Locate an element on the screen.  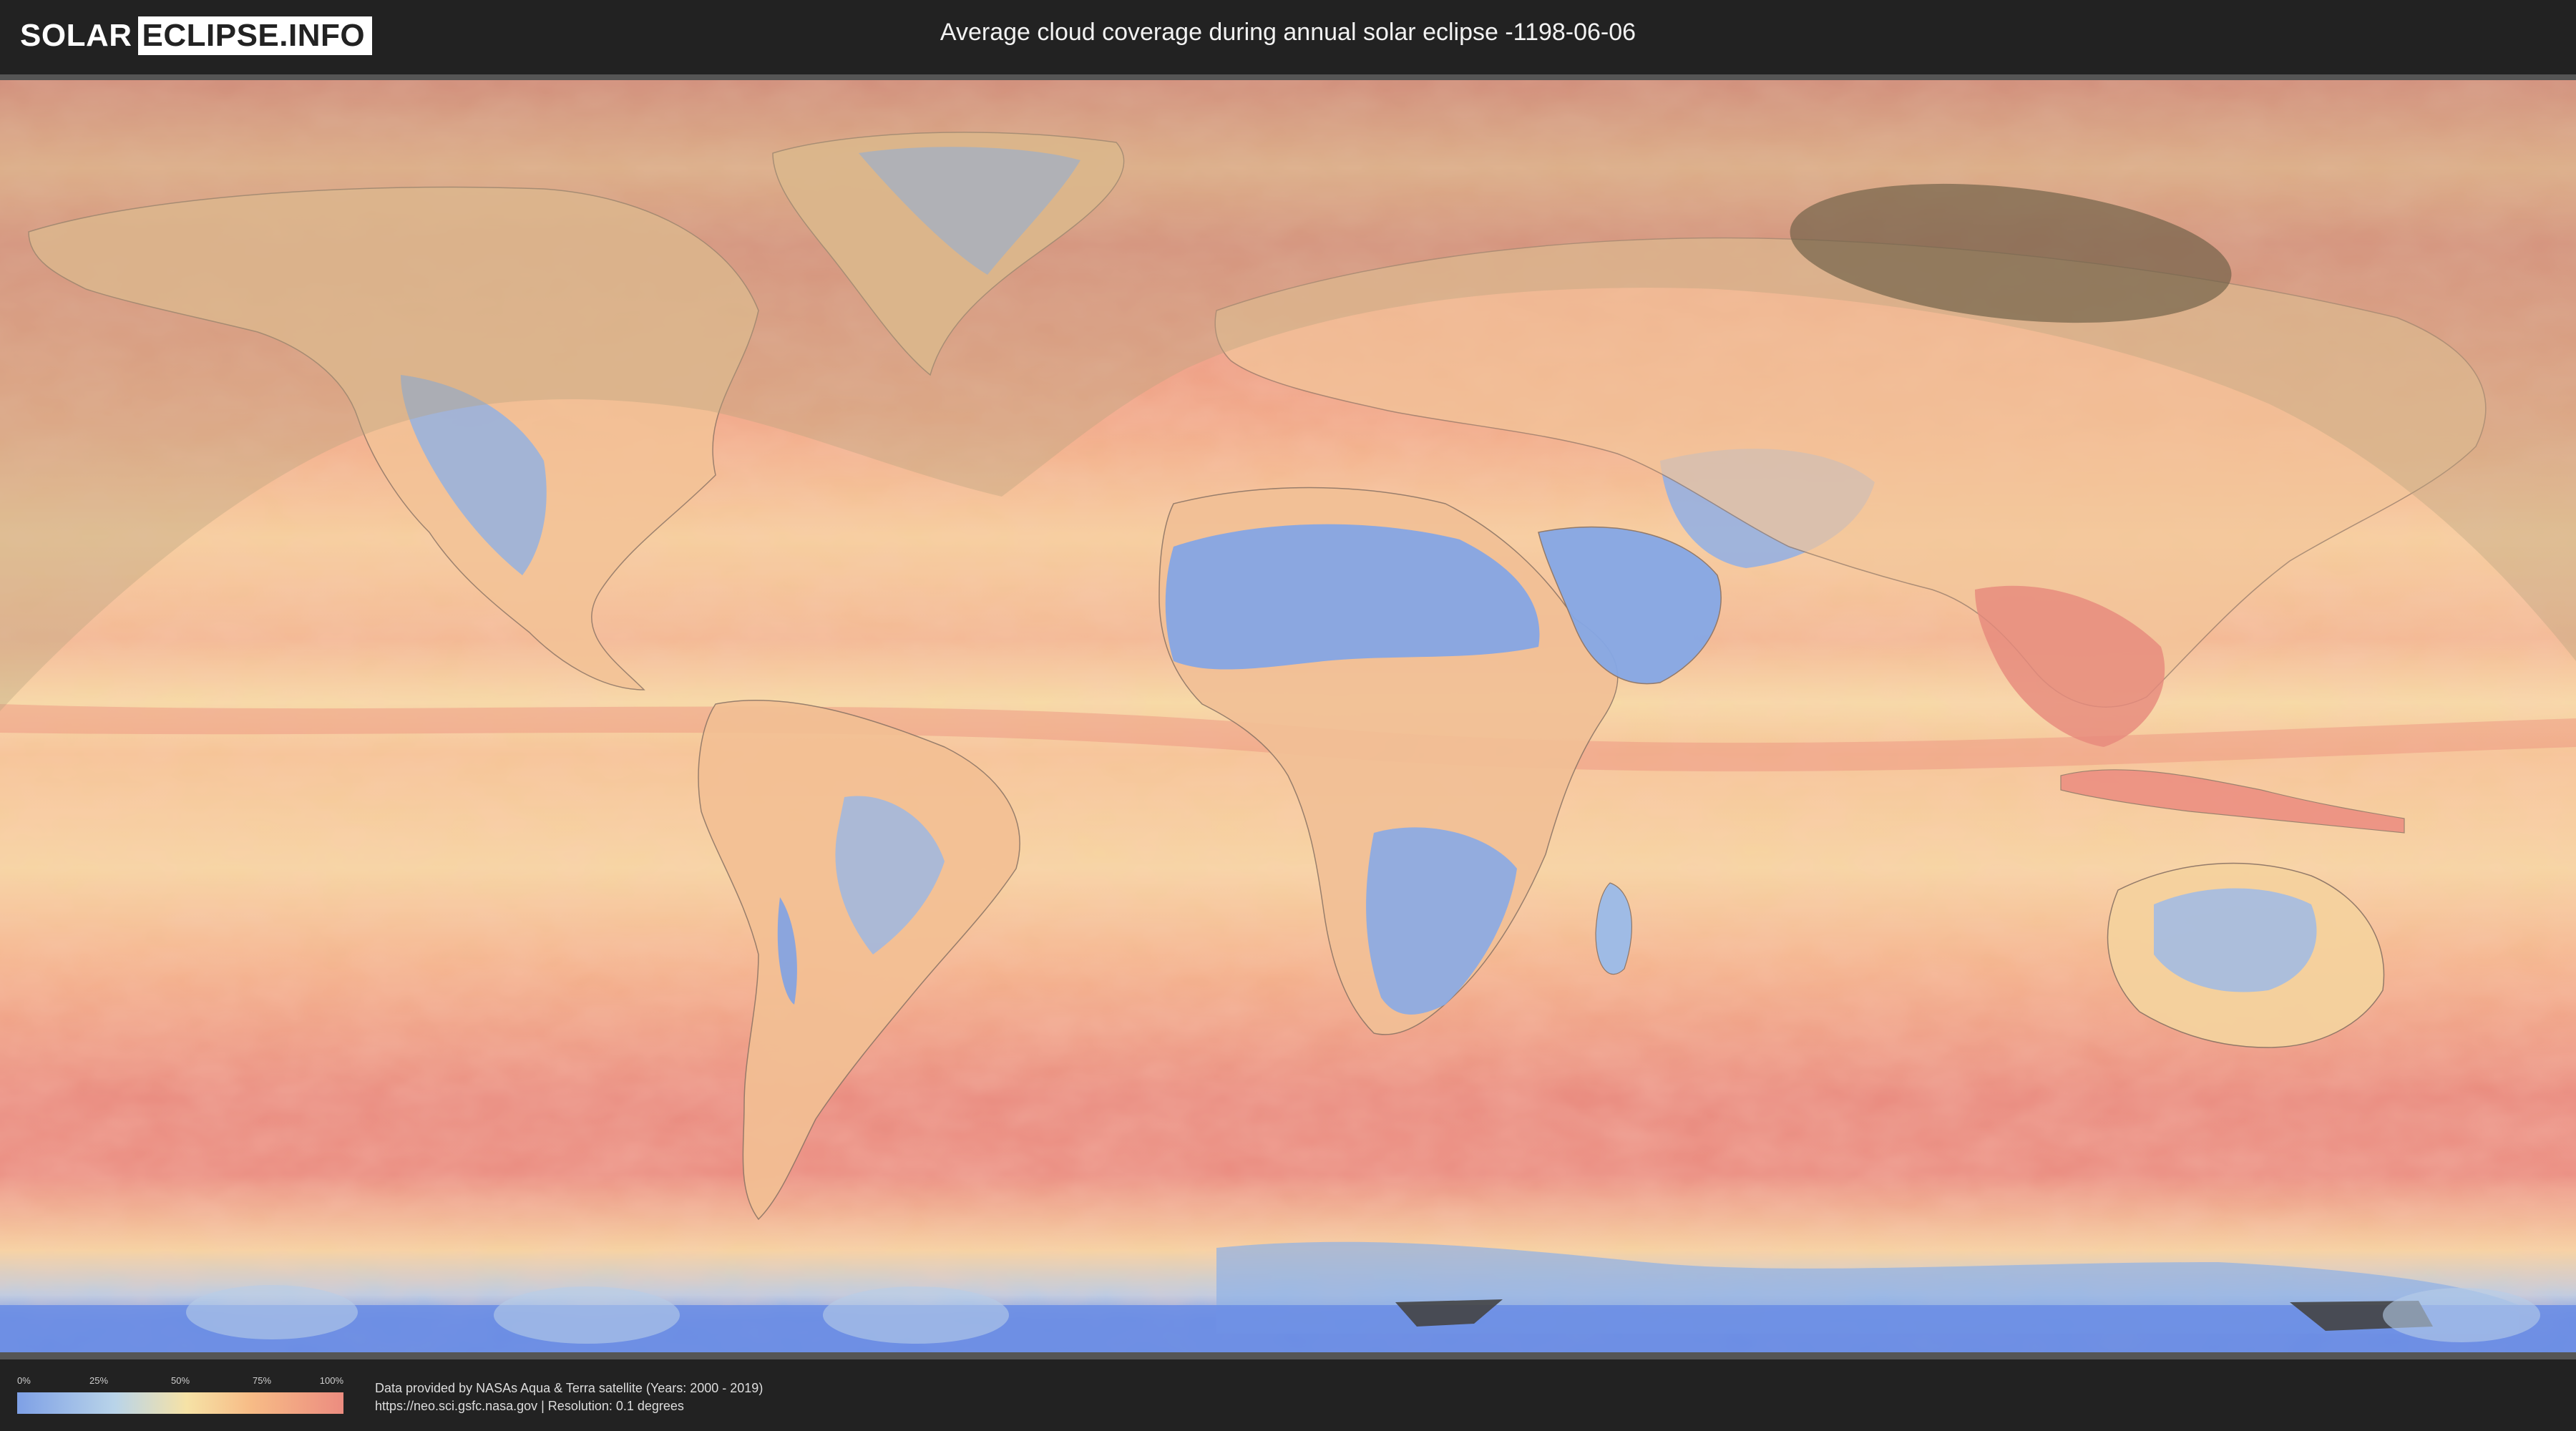
legend-tick-0: 0% is located at coordinates (24, 1380).